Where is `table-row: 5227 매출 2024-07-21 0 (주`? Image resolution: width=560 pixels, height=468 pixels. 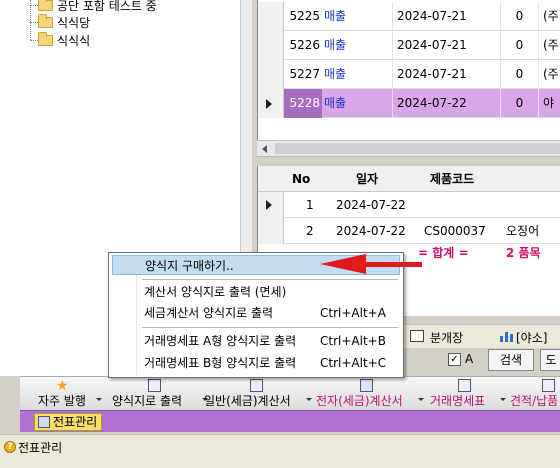
table-row: 5227 매출 2024-07-21 0 (주 is located at coordinates (409, 74).